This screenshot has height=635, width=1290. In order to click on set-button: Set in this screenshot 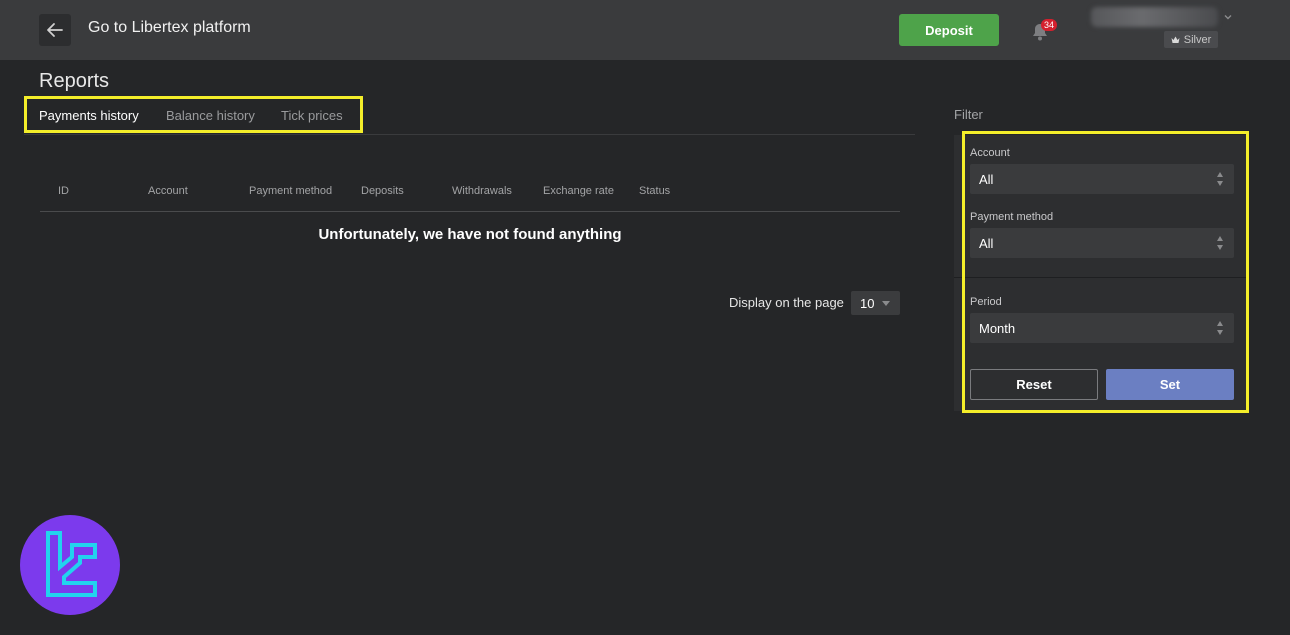, I will do `click(1170, 384)`.